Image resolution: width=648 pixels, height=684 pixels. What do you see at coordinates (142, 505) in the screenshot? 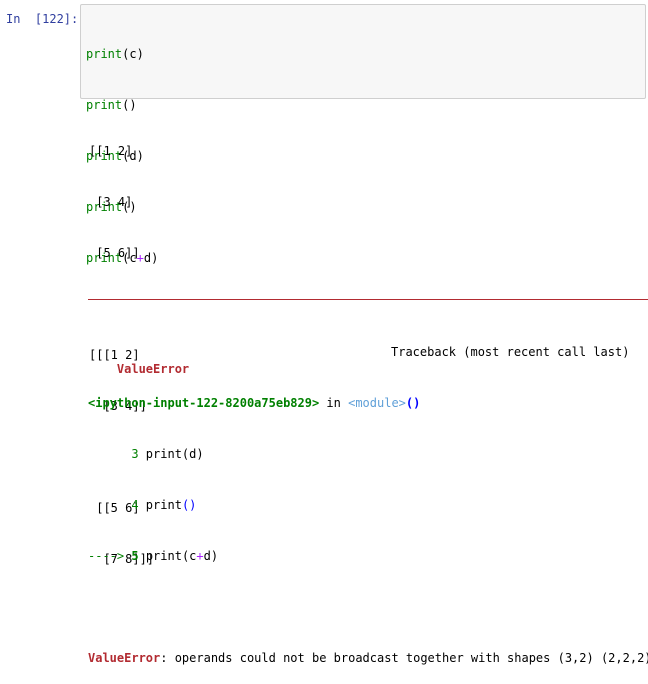
I see `traceback-context-line: 4 print()` at bounding box center [142, 505].